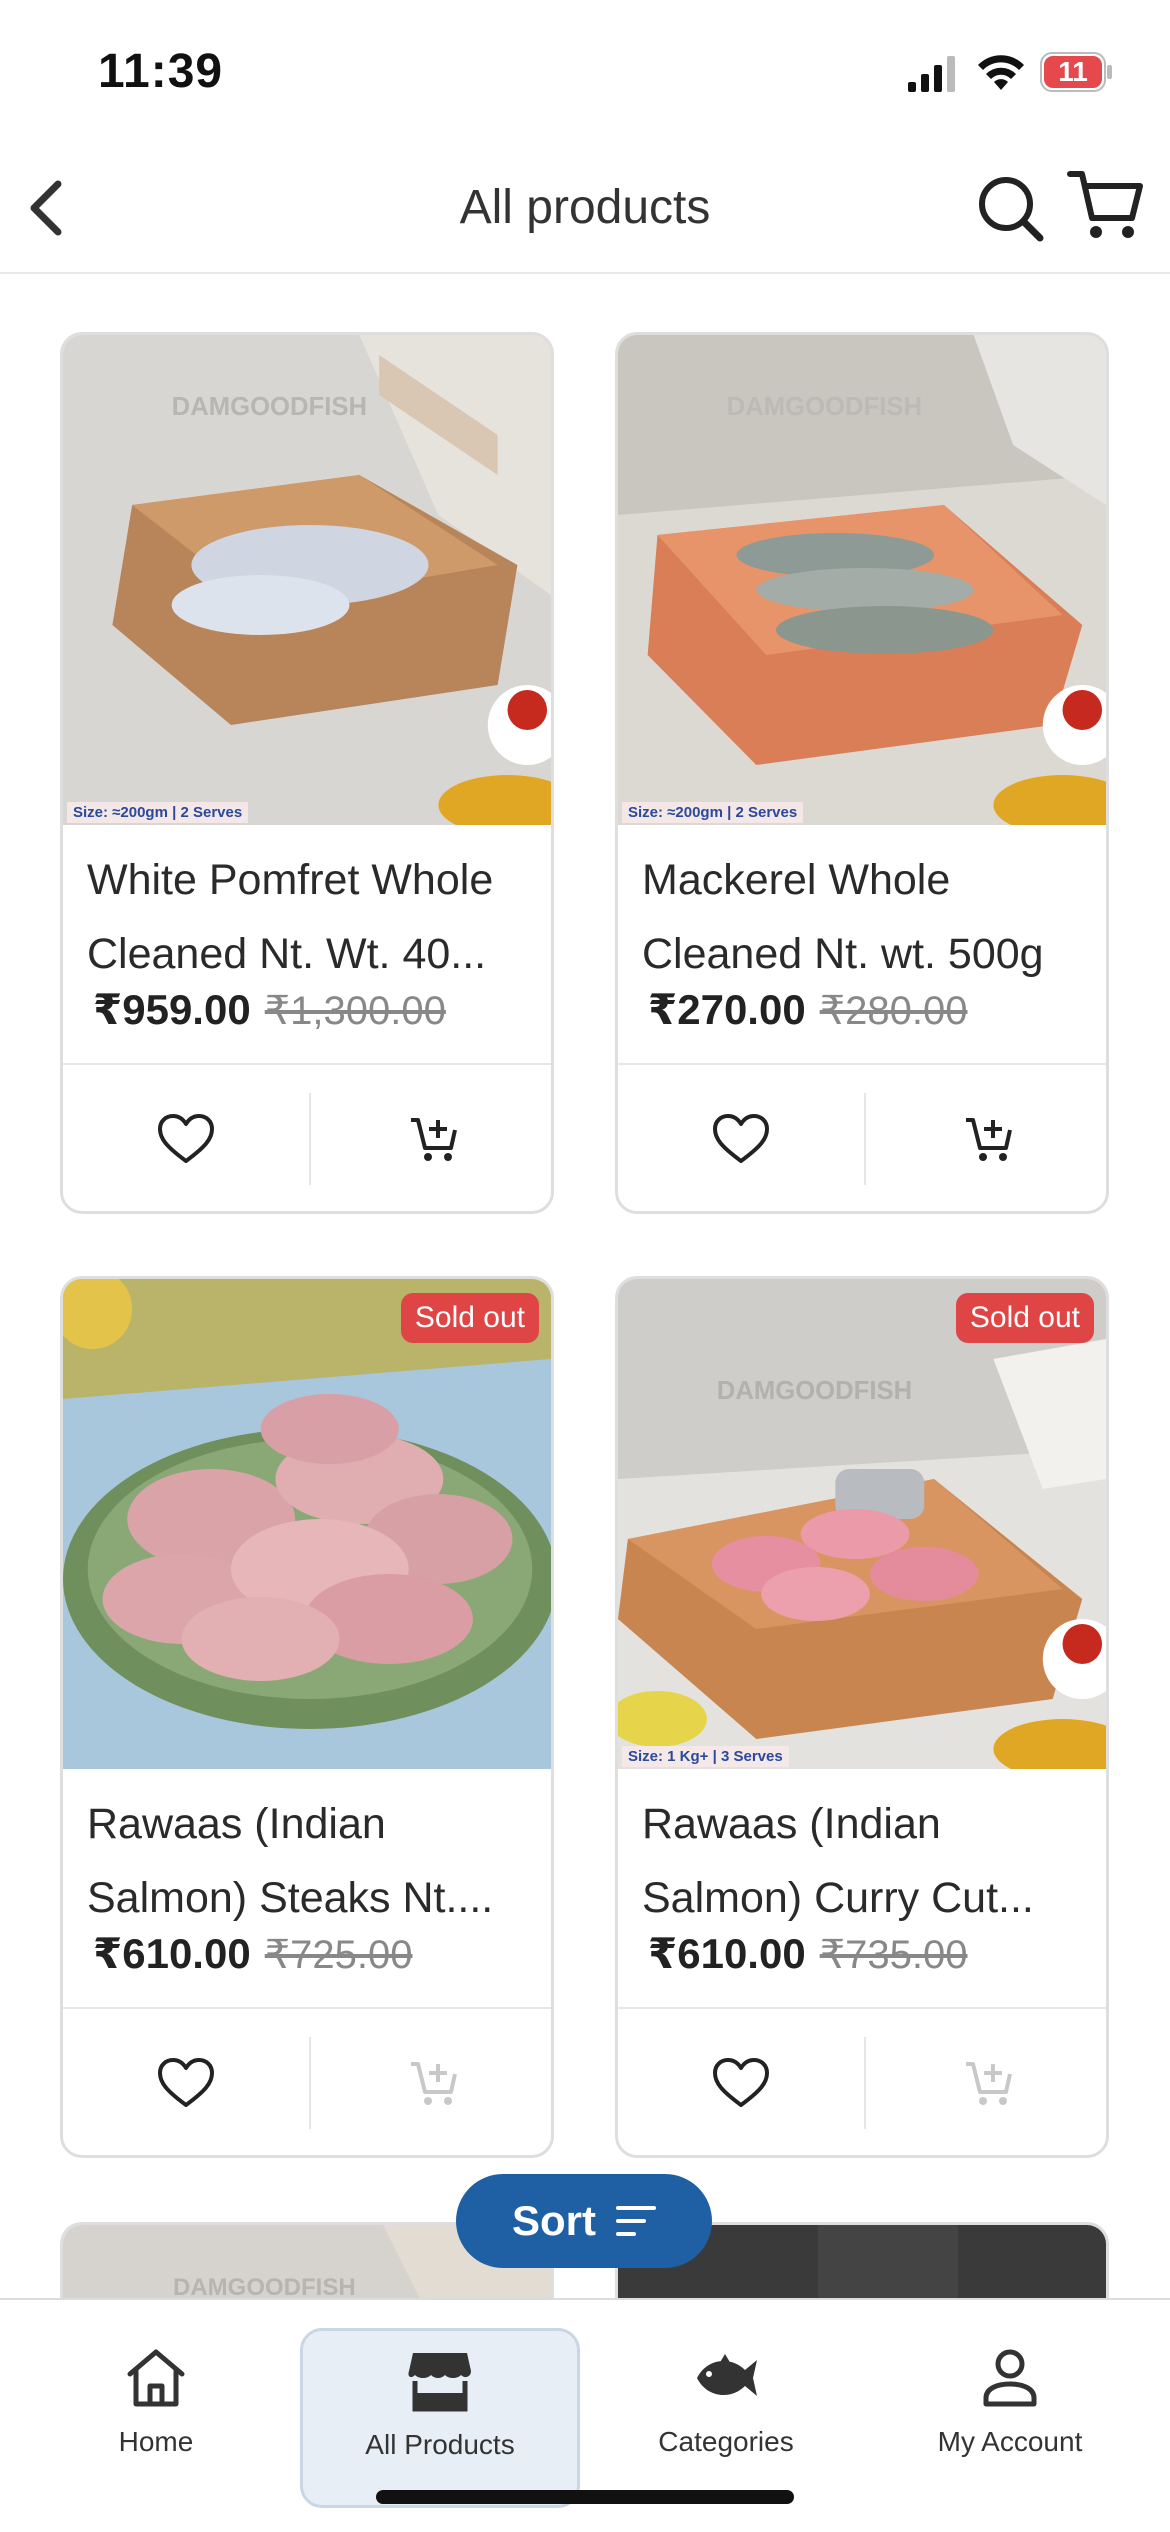 The width and height of the screenshot is (1170, 2532). I want to click on nav-item-all-products: All Products, so click(440, 2418).